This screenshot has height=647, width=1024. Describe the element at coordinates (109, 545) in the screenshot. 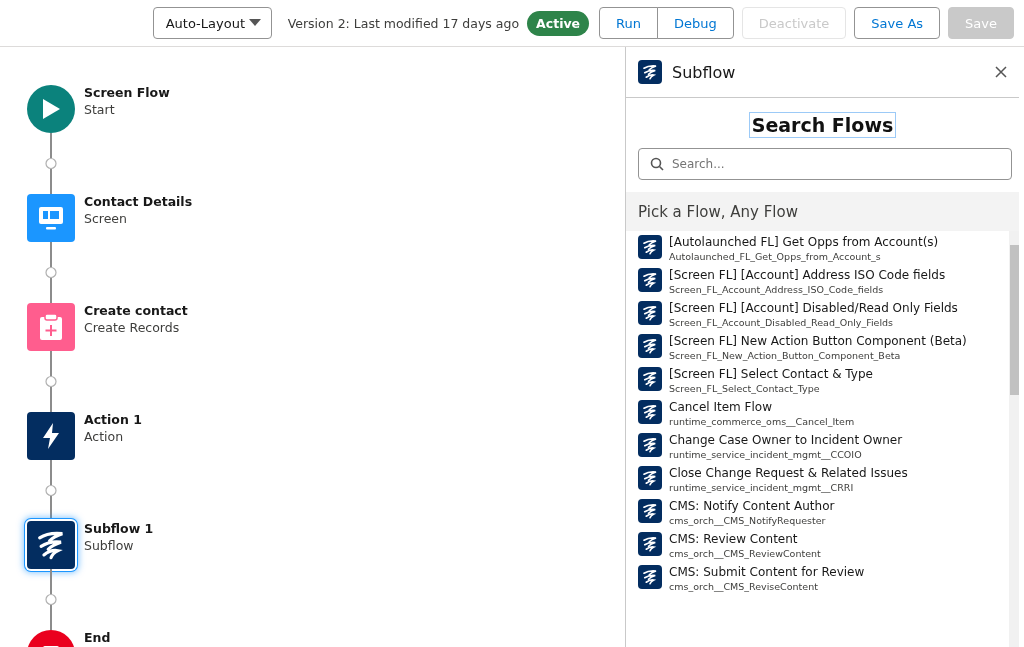

I see `node-type: Subflow` at that location.